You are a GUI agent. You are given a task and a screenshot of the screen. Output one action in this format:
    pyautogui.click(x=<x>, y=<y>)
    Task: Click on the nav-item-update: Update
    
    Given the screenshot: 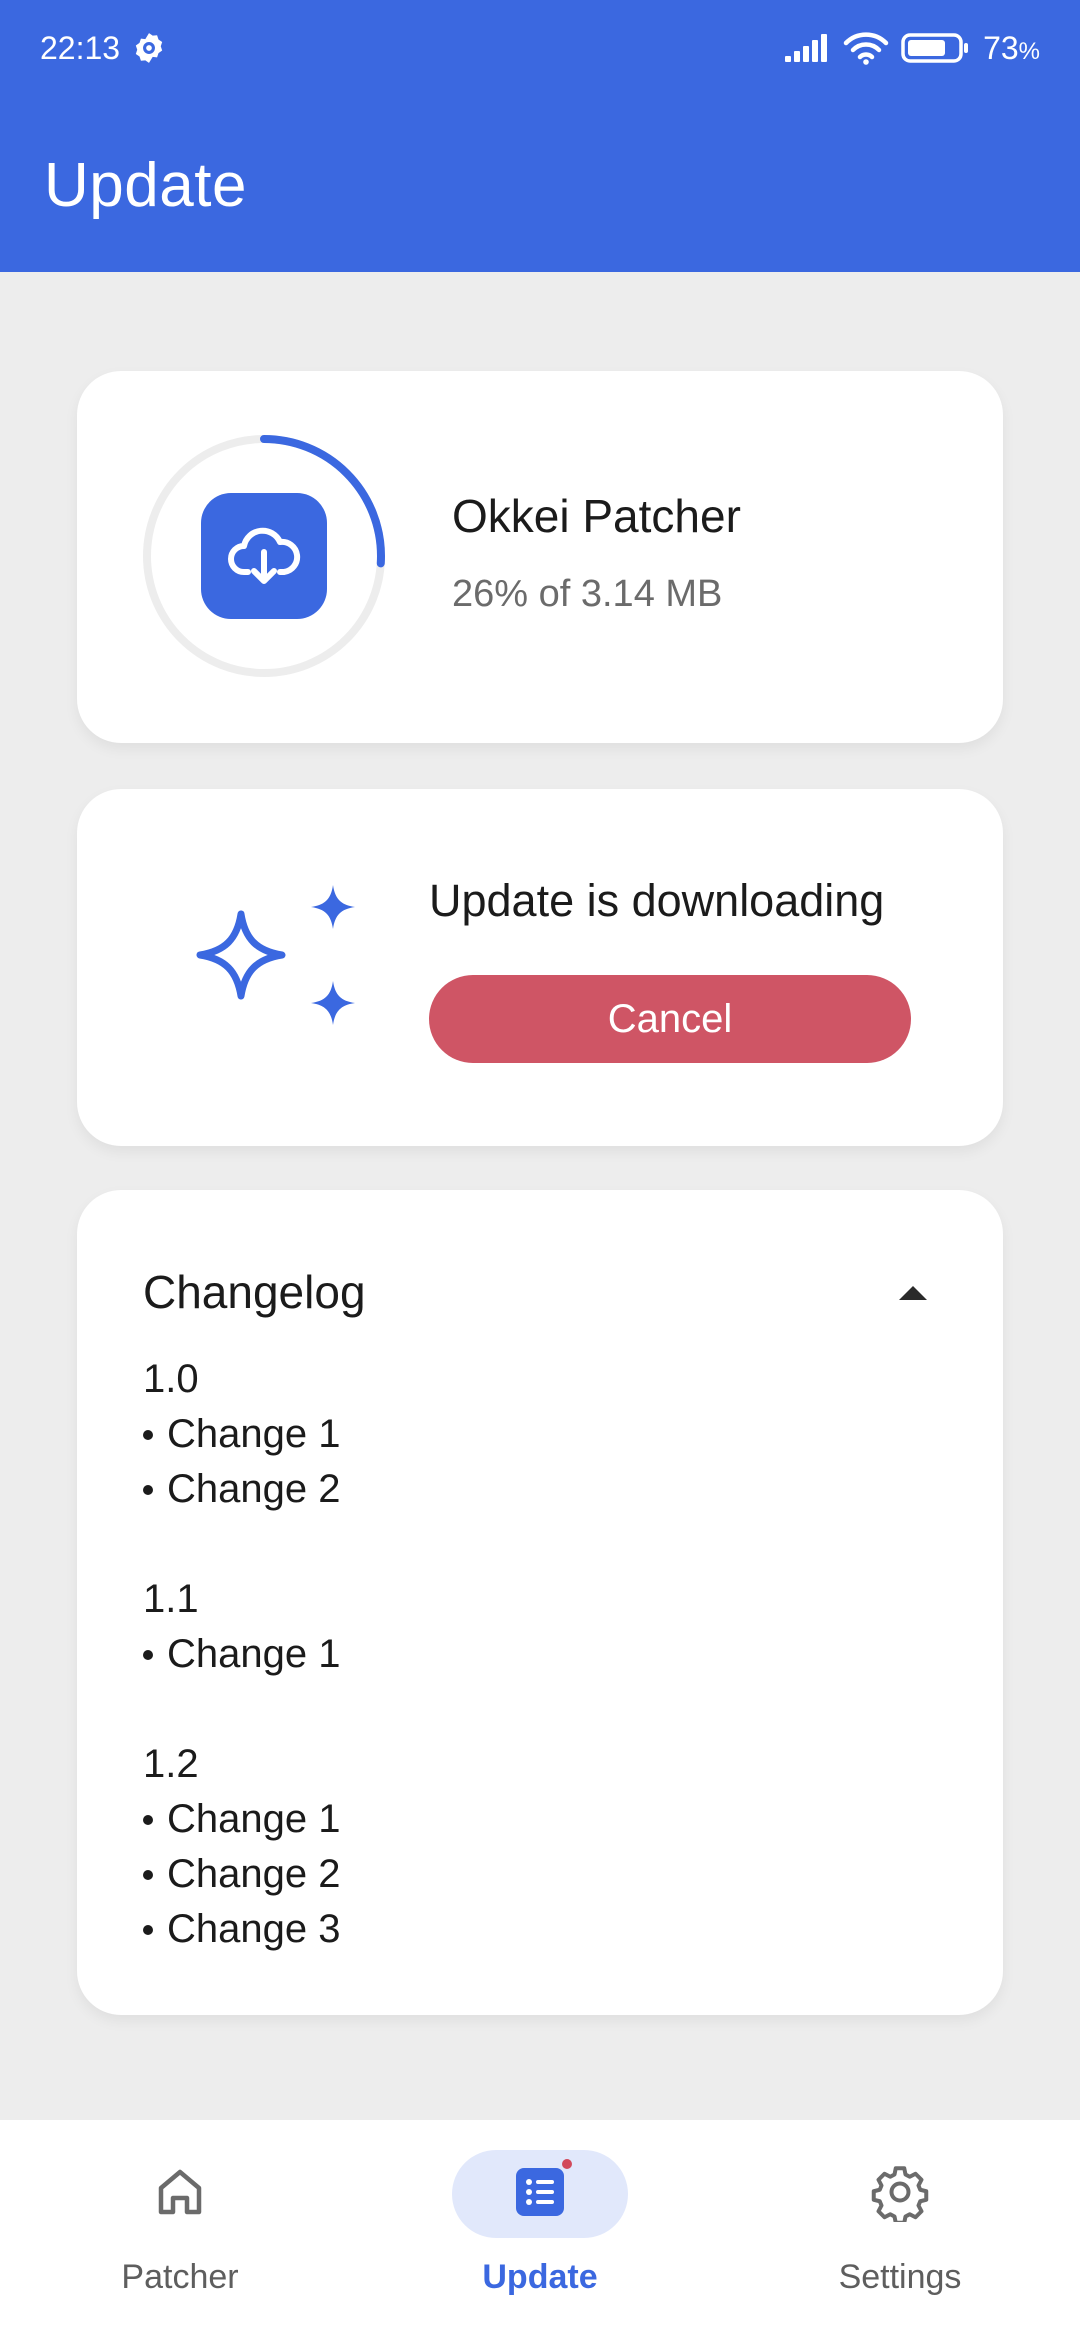 What is the action you would take?
    pyautogui.click(x=540, y=2235)
    